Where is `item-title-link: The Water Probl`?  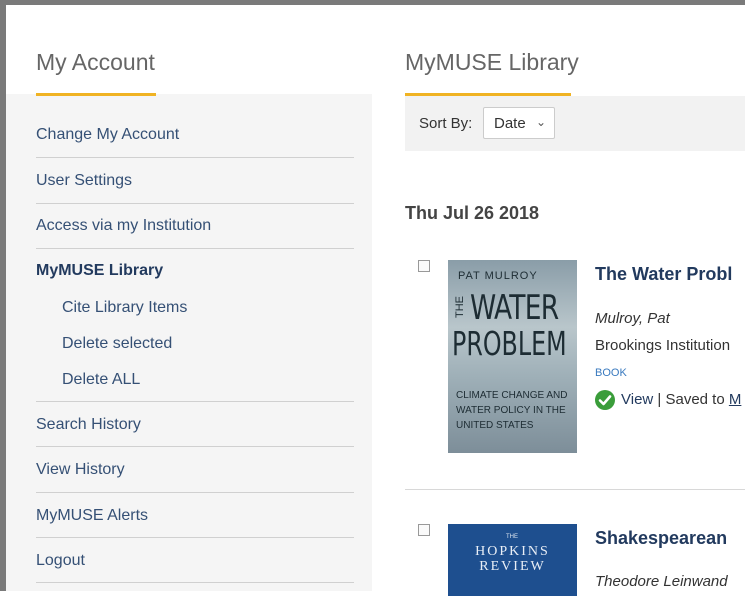 item-title-link: The Water Probl is located at coordinates (663, 274).